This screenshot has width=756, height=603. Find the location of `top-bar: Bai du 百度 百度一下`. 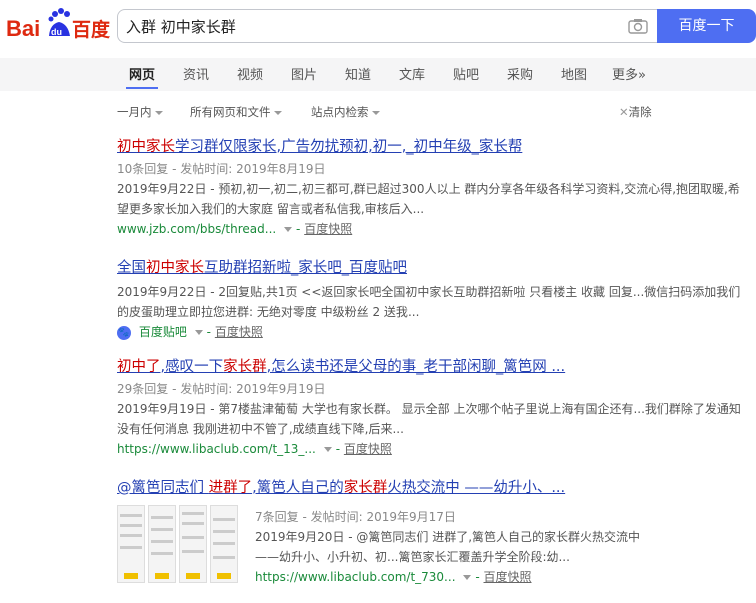

top-bar: Bai du 百度 百度一下 is located at coordinates (378, 29).